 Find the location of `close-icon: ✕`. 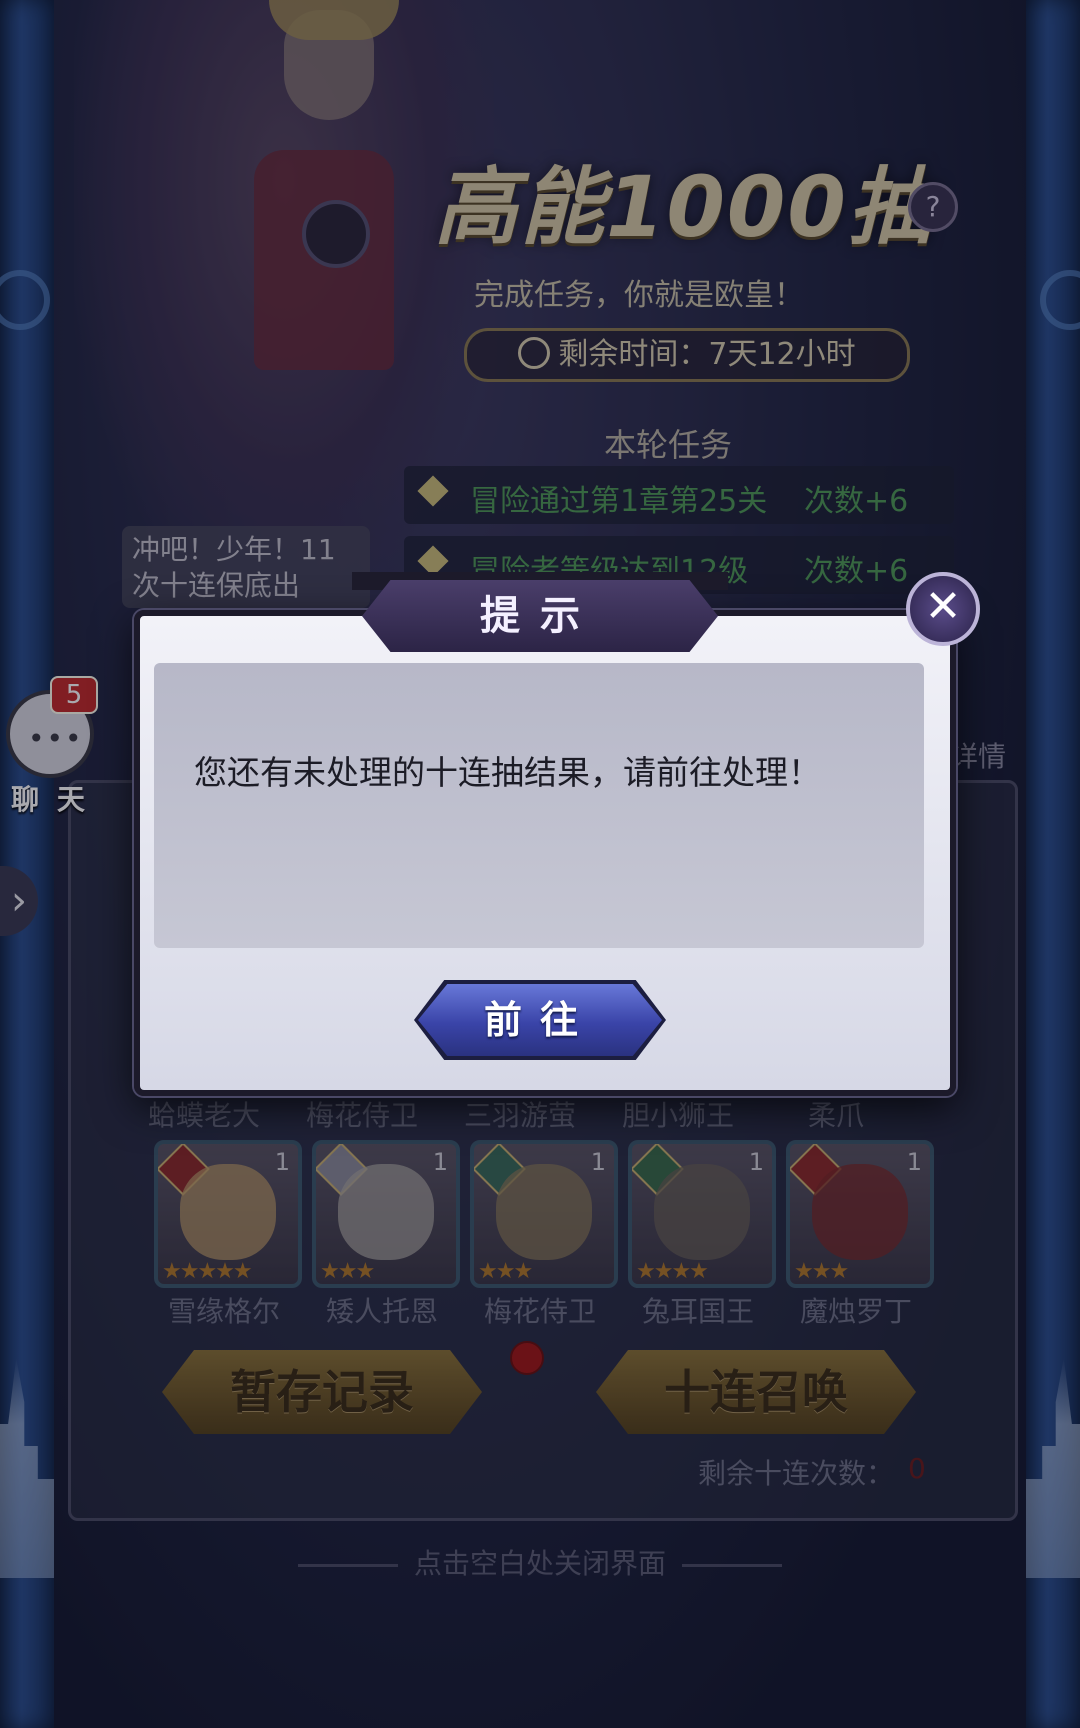

close-icon: ✕ is located at coordinates (943, 609).